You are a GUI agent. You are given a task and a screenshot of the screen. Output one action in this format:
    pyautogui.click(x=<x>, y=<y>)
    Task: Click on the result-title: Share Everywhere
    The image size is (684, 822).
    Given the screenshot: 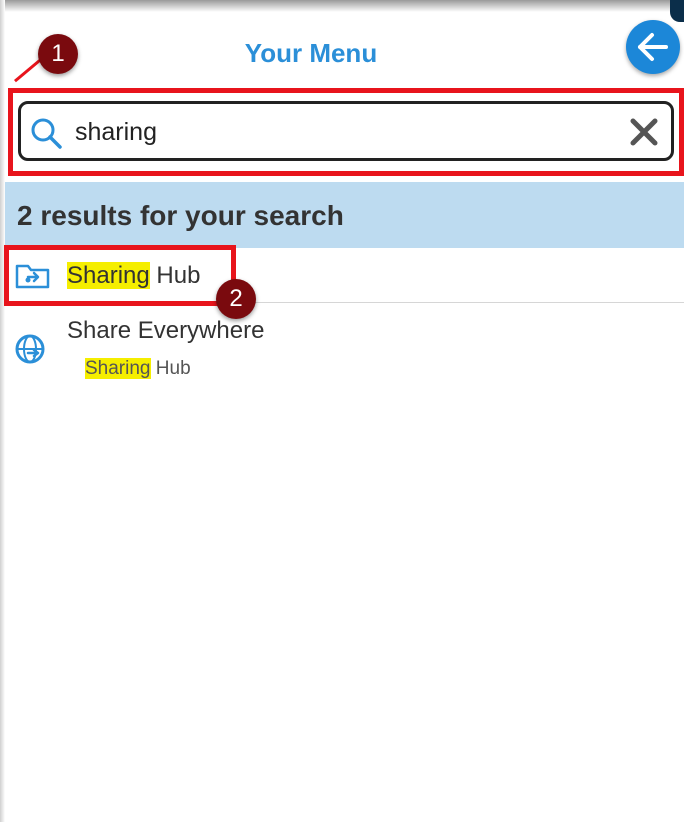 What is the action you would take?
    pyautogui.click(x=166, y=330)
    